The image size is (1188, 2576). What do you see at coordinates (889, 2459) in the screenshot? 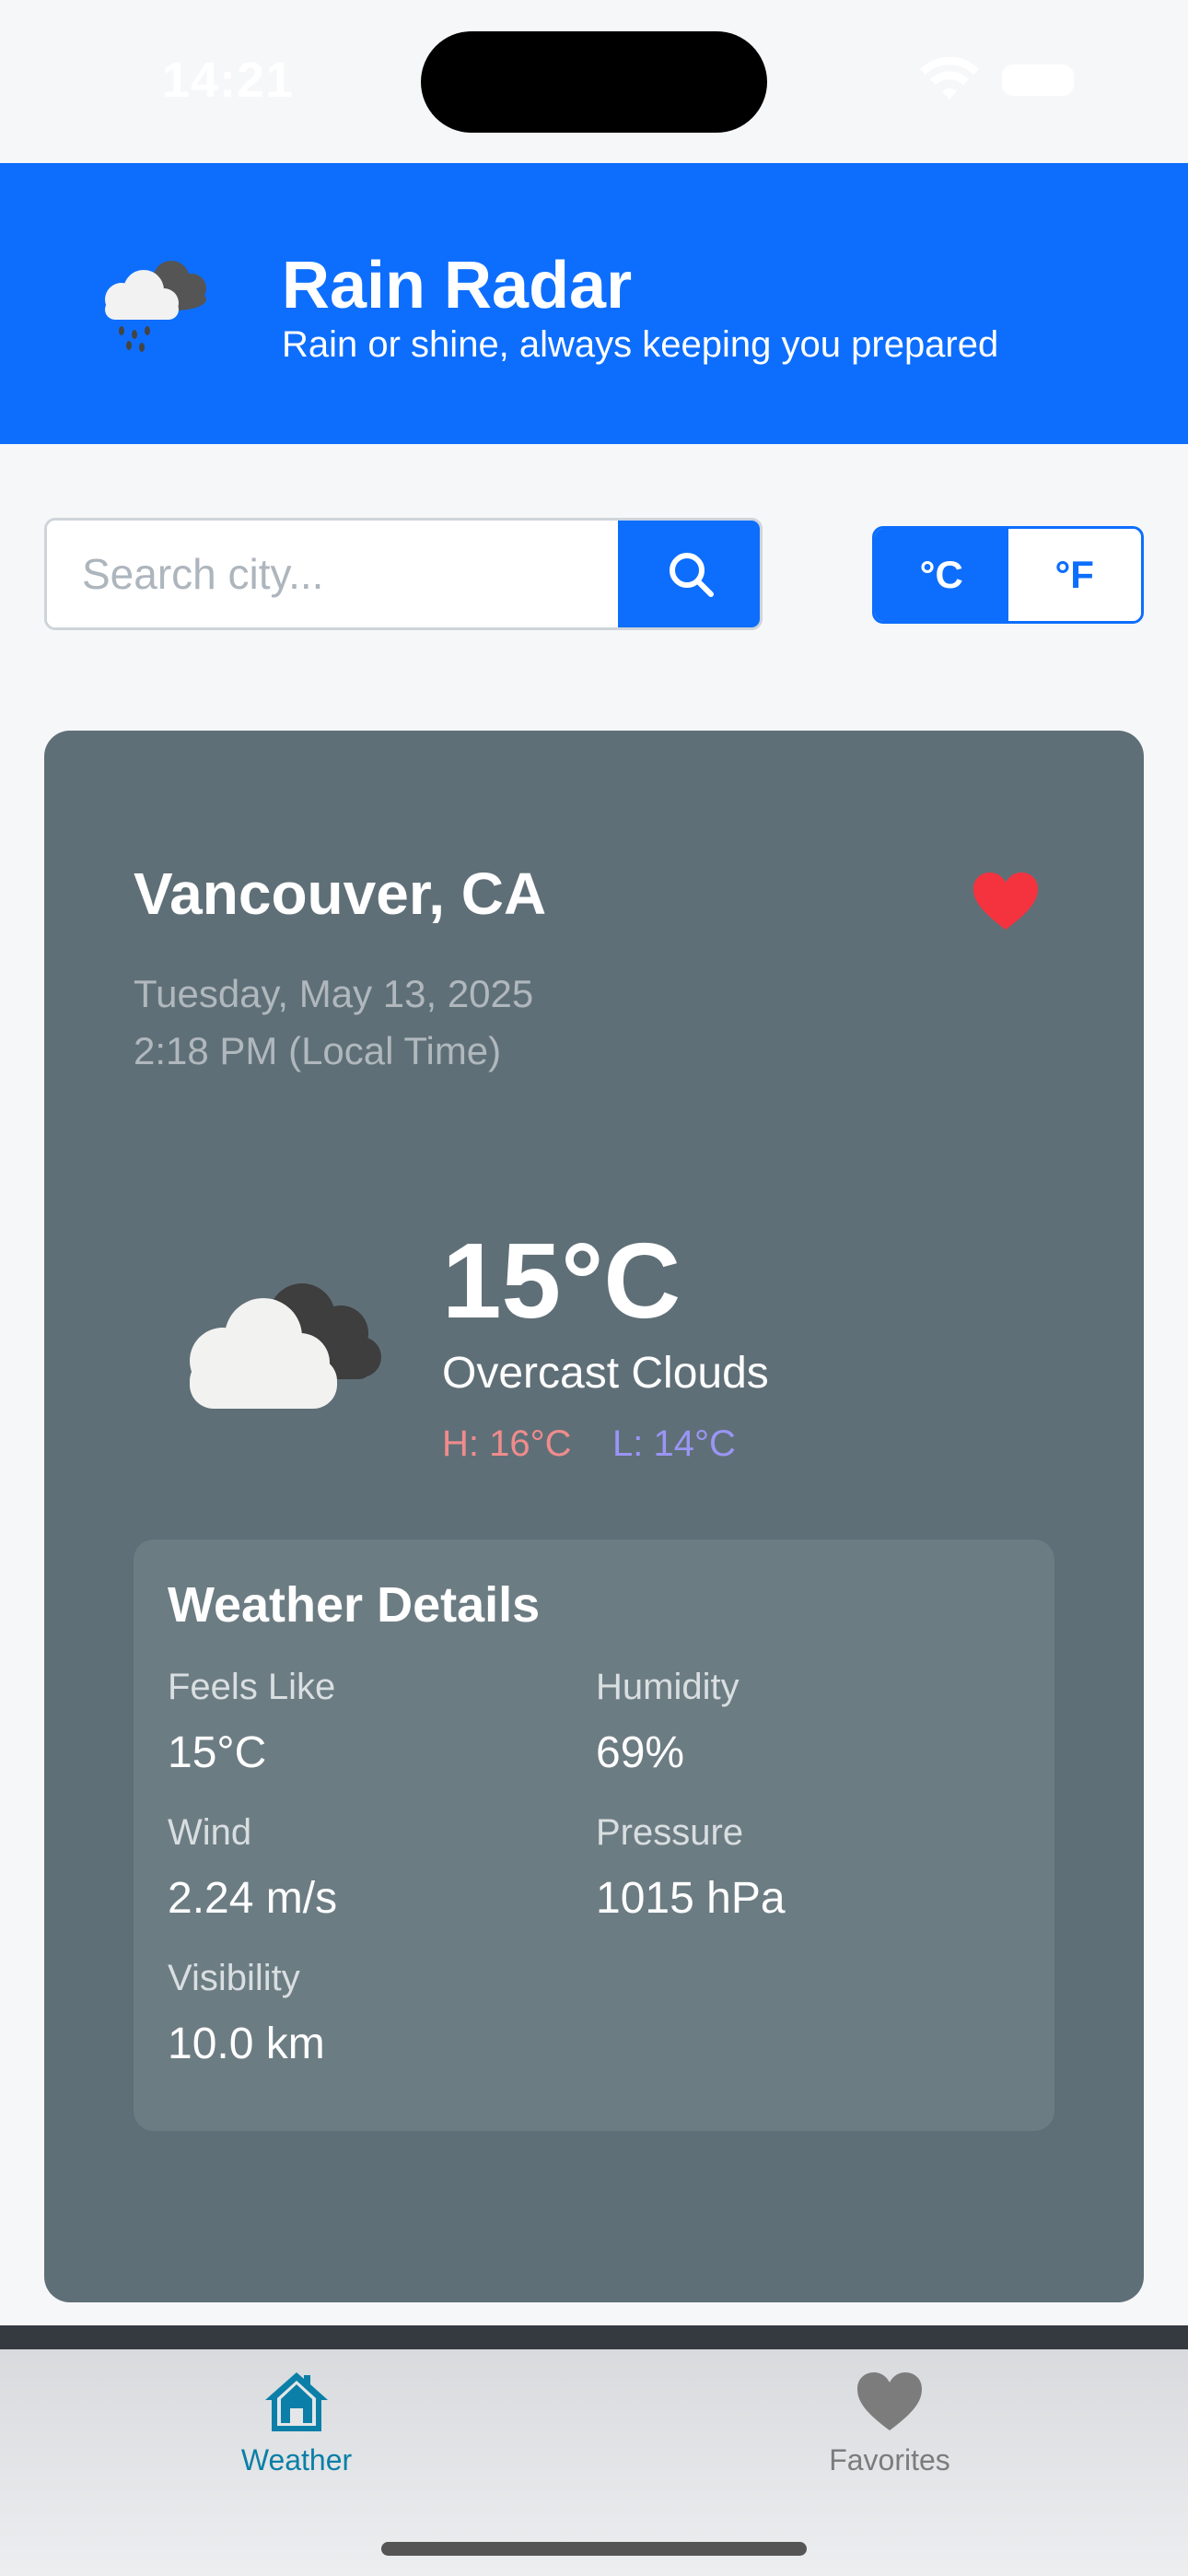
I see `tab-favorites-label: Favorites` at bounding box center [889, 2459].